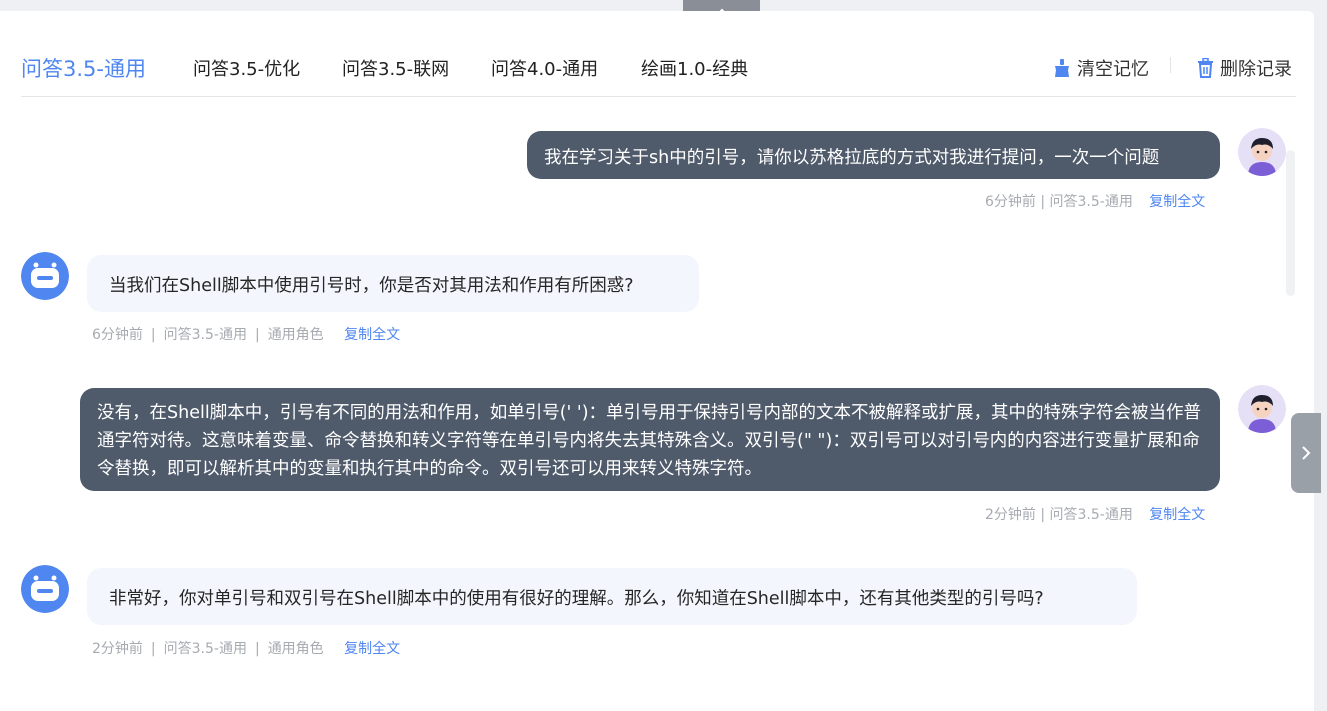 This screenshot has height=711, width=1327. I want to click on tab-qa35-general: 问答3.5-通用, so click(83, 68).